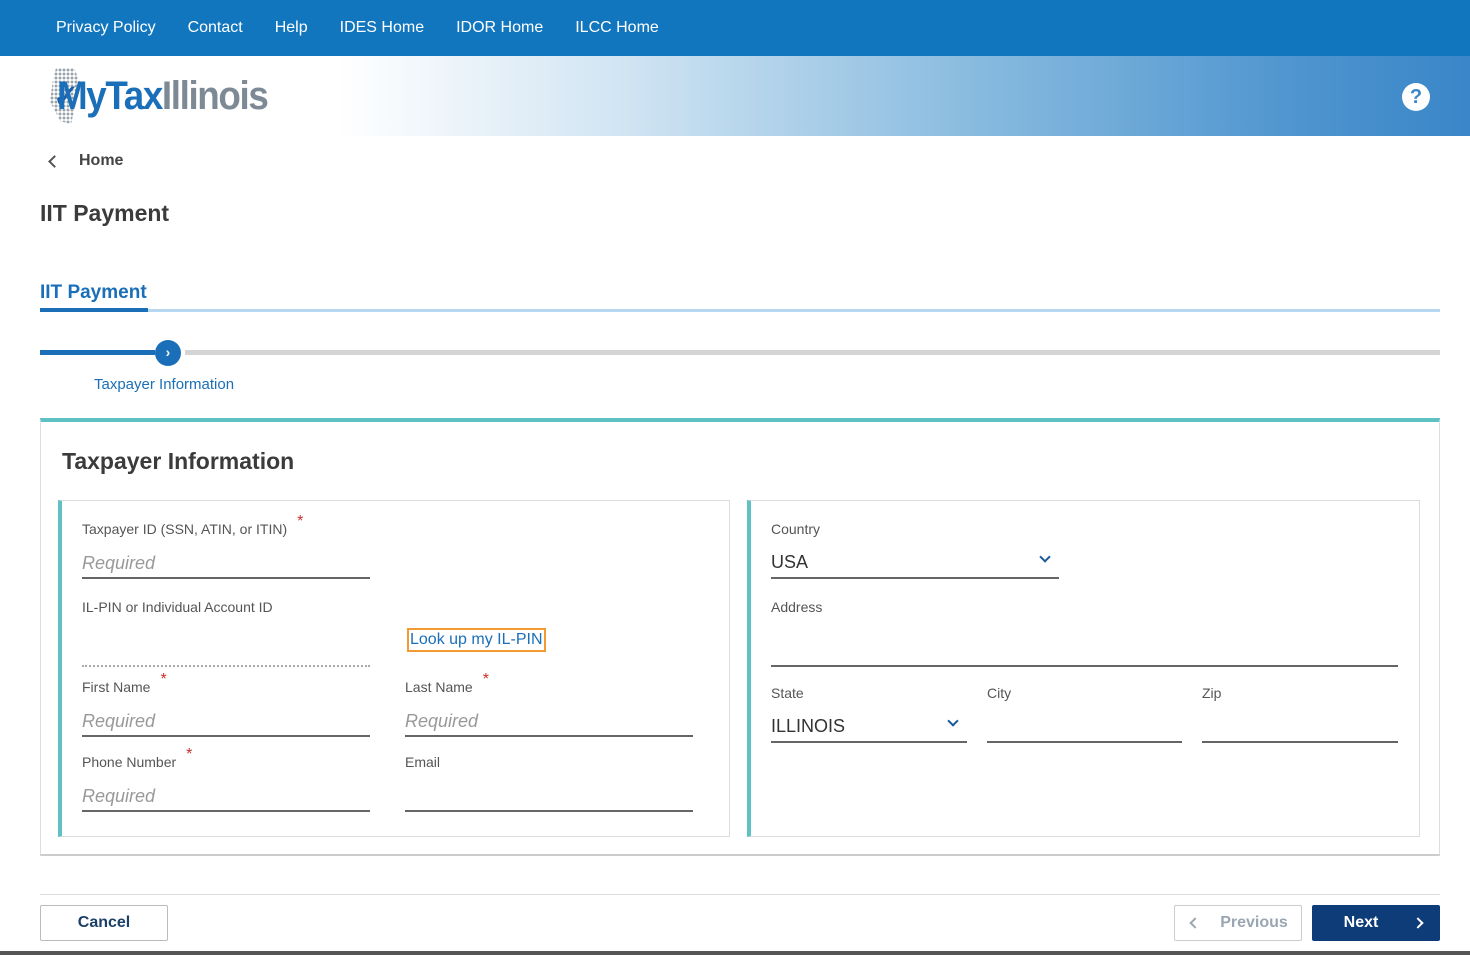  Describe the element at coordinates (423, 762) in the screenshot. I see `email-label: Email` at that location.